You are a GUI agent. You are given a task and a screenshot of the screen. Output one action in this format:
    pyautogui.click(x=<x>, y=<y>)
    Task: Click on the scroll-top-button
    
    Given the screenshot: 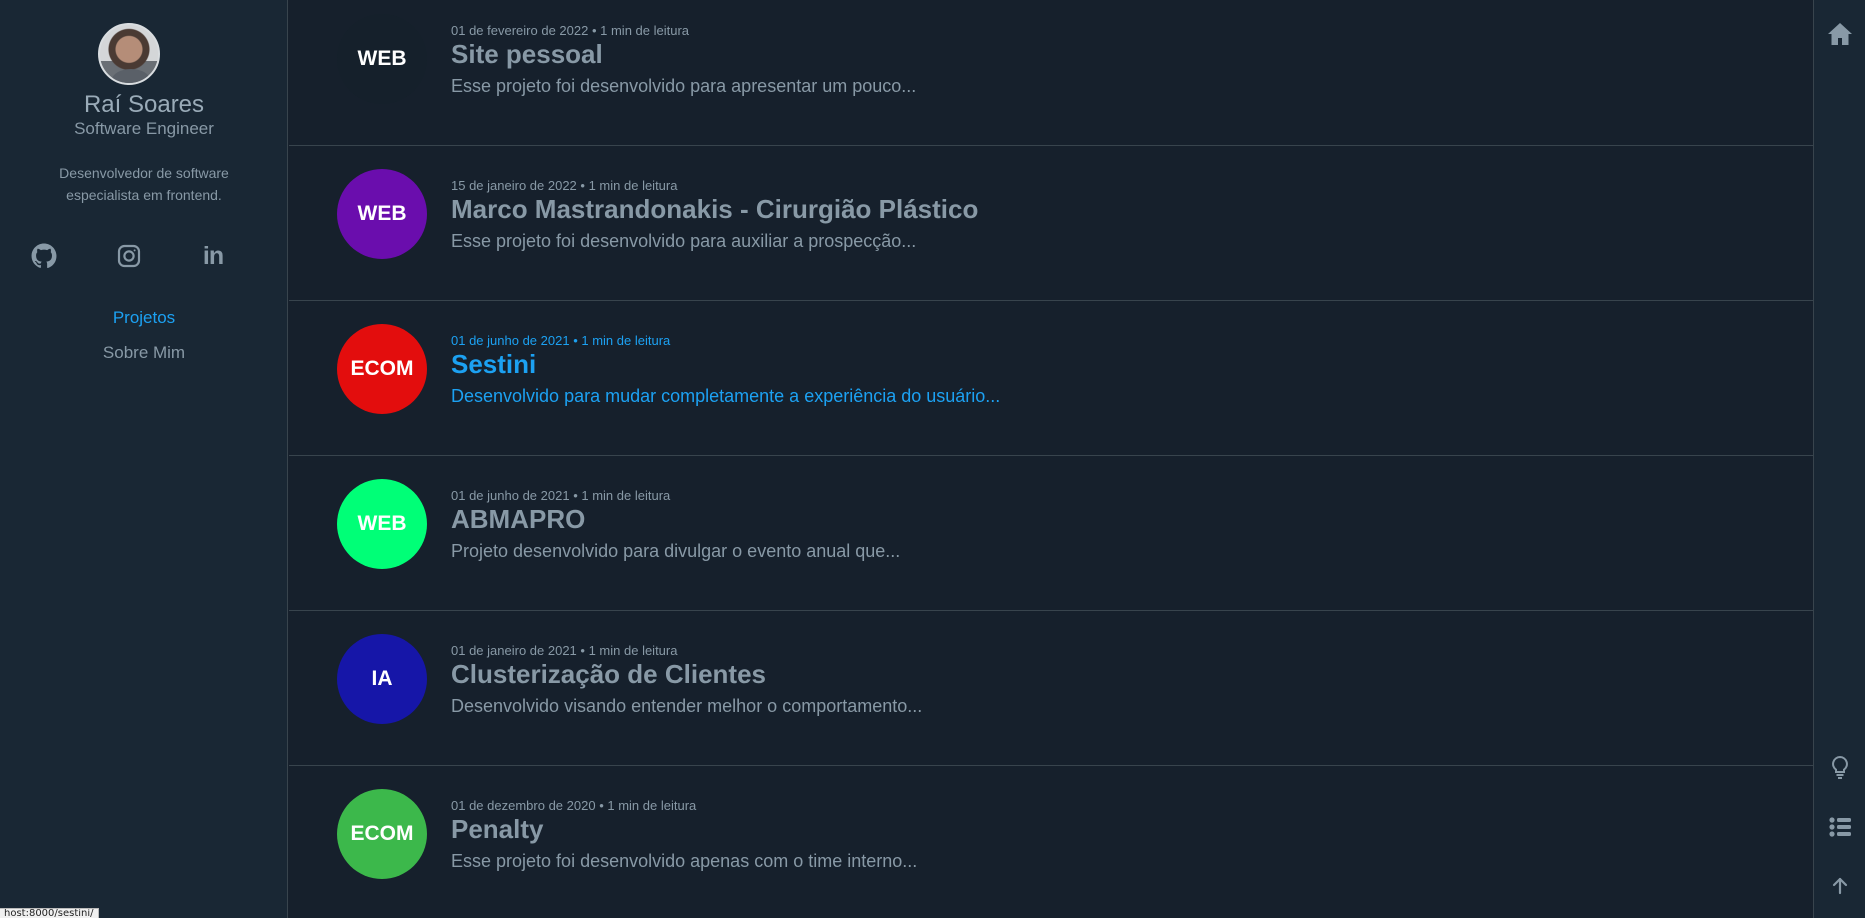 What is the action you would take?
    pyautogui.click(x=1839, y=886)
    